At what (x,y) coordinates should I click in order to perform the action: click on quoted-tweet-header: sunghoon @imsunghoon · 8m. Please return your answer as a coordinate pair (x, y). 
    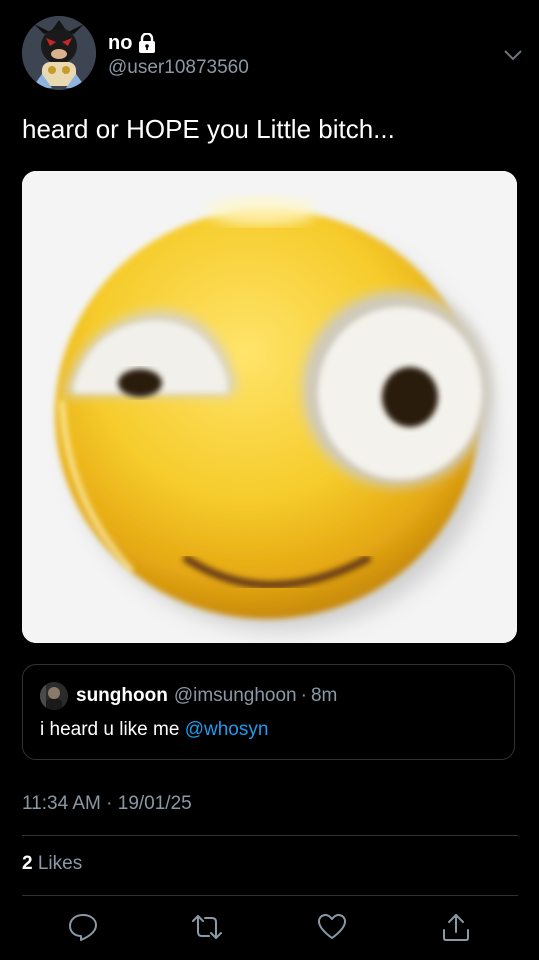
    Looking at the image, I should click on (188, 696).